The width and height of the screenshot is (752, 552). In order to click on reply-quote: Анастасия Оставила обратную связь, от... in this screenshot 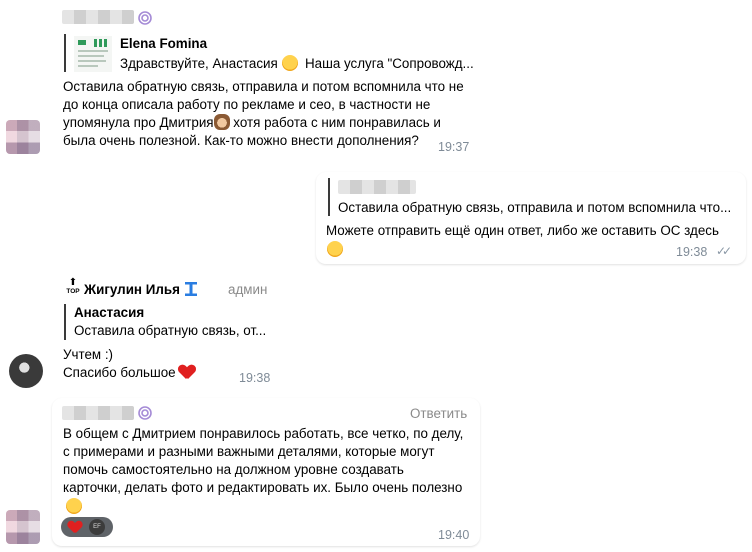, I will do `click(165, 322)`.